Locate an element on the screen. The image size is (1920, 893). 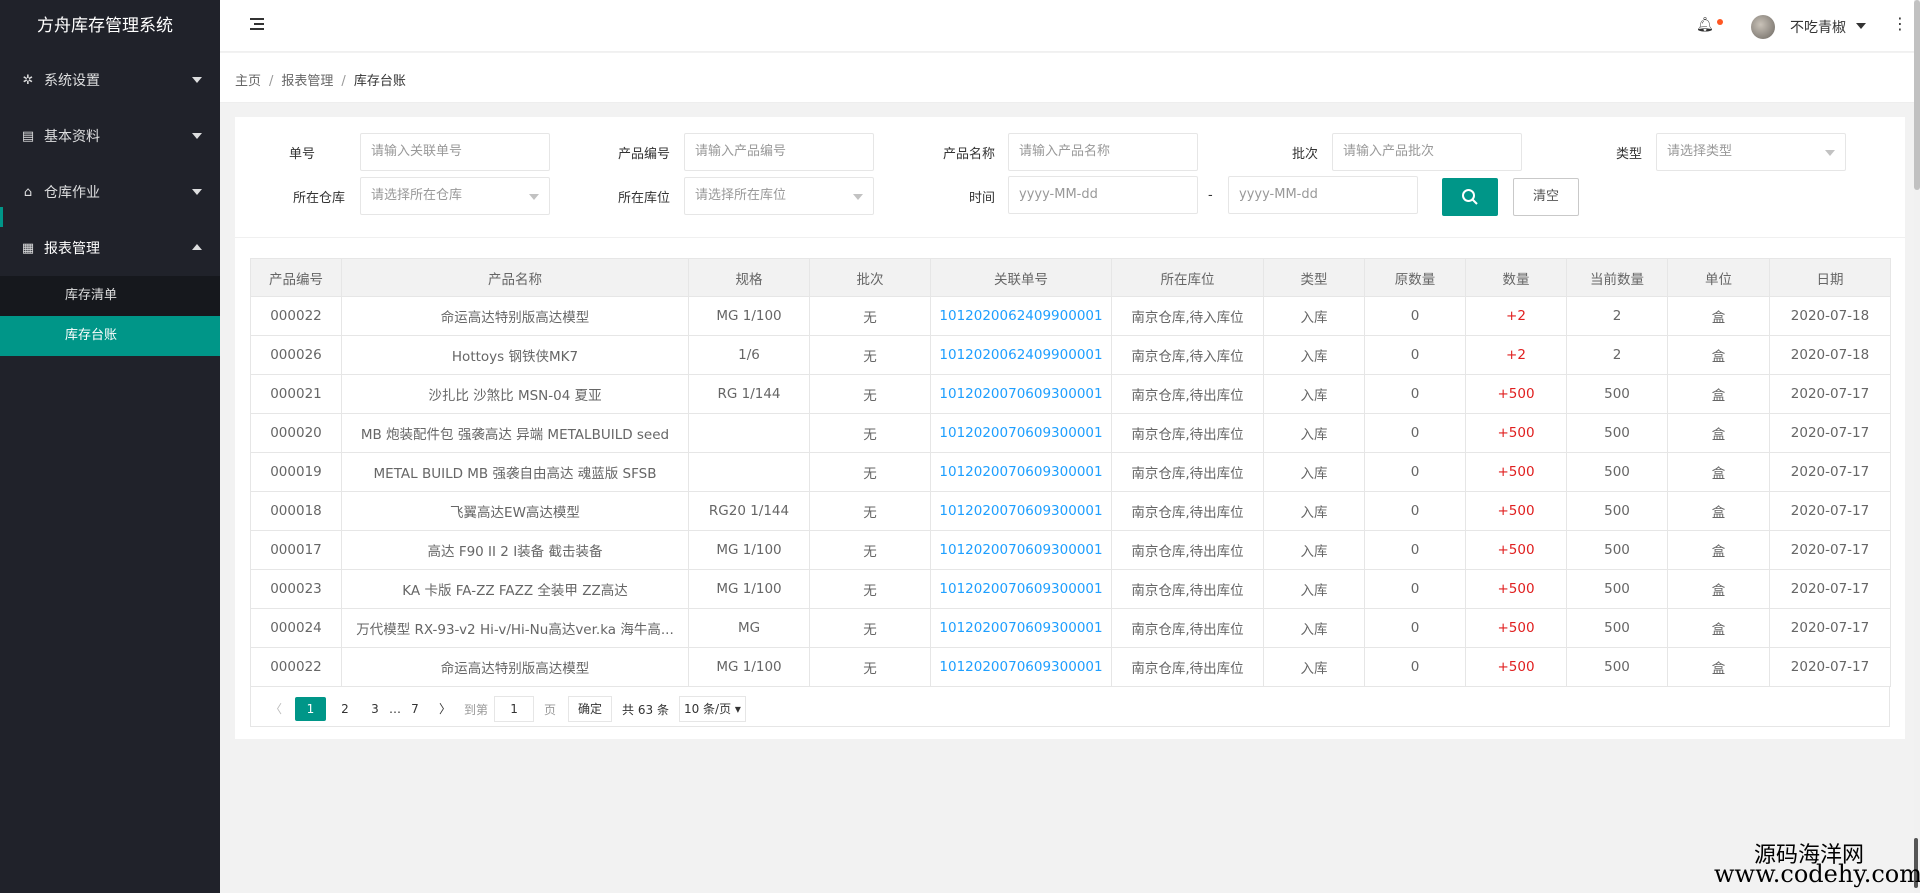
location-select: 请选择所在库位 is located at coordinates (779, 196).